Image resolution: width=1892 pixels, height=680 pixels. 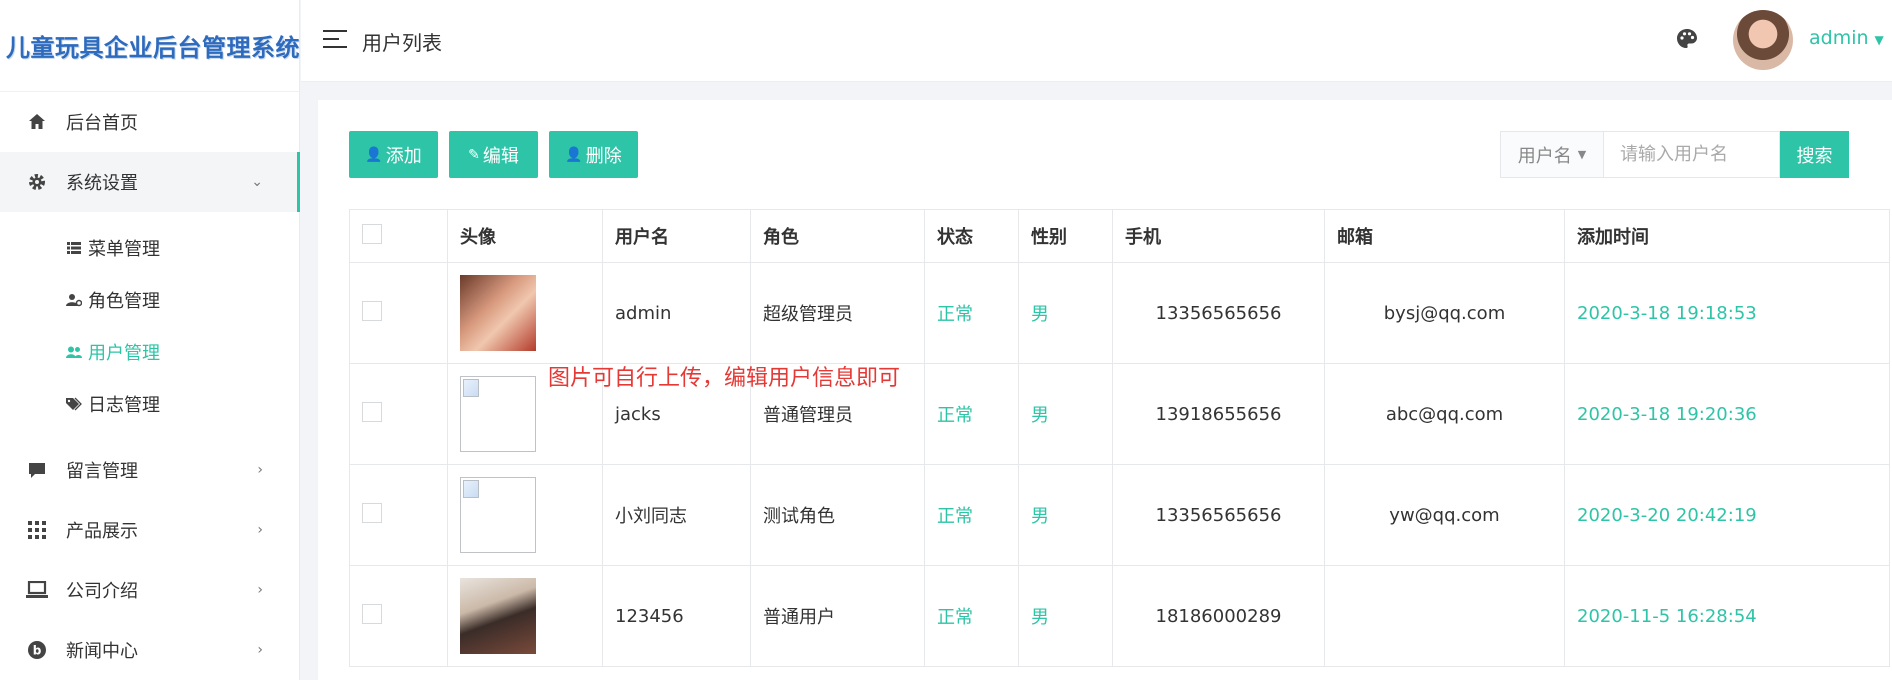 What do you see at coordinates (153, 48) in the screenshot?
I see `app-title: 儿童玩具企业后台管理系统` at bounding box center [153, 48].